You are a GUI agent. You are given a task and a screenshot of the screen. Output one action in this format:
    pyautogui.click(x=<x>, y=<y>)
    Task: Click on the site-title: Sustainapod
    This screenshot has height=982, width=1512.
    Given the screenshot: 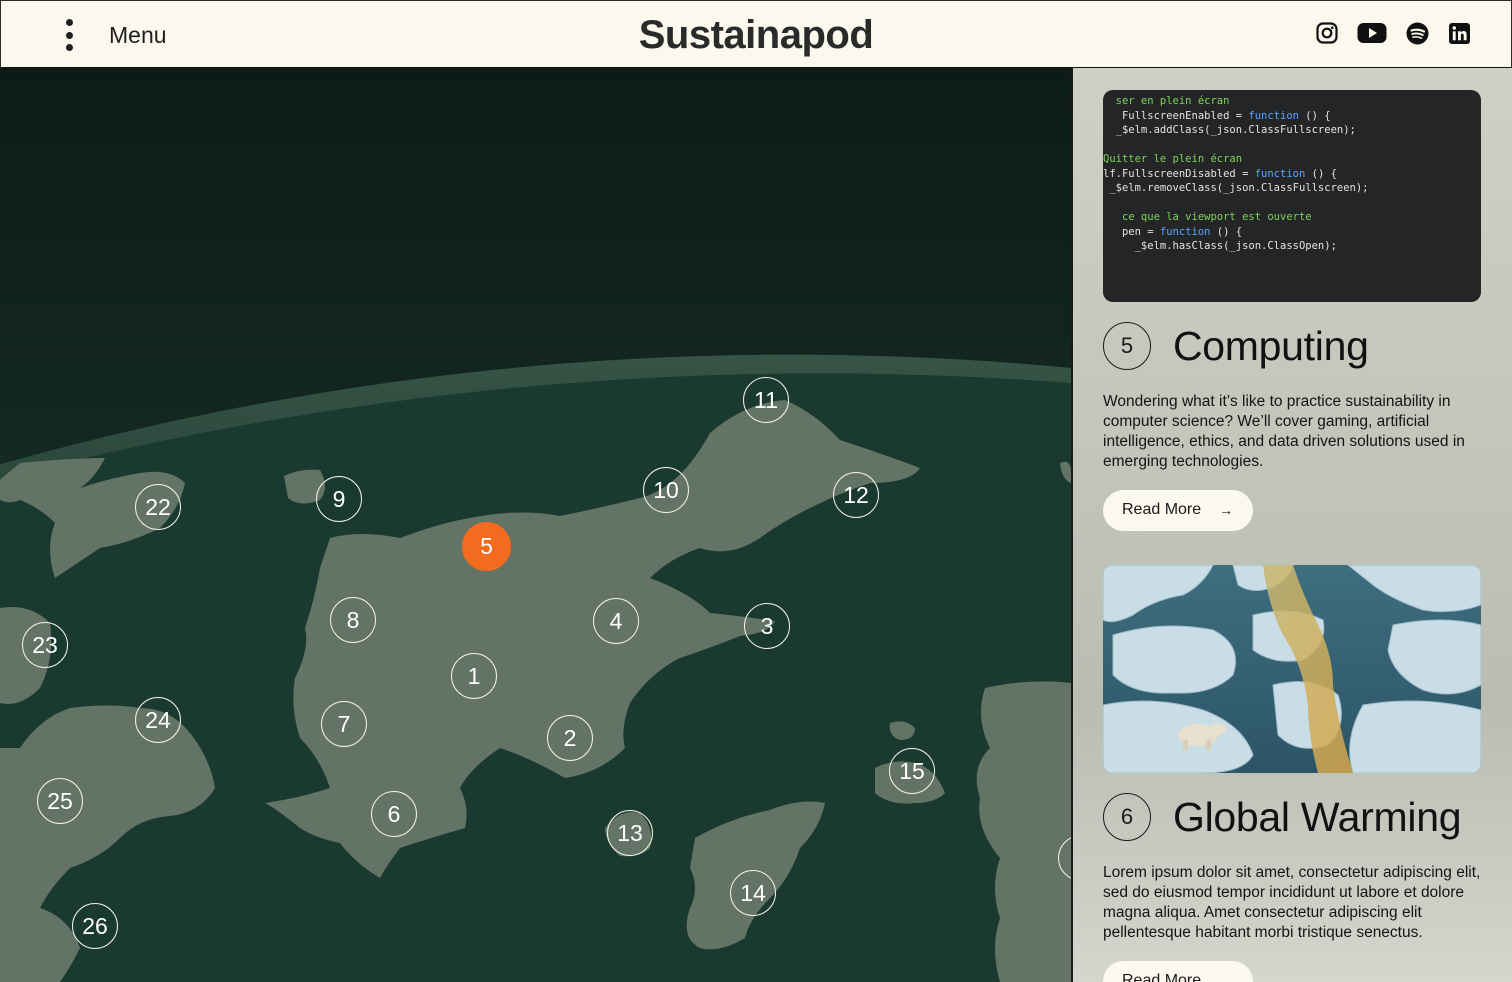 What is the action you would take?
    pyautogui.click(x=756, y=35)
    